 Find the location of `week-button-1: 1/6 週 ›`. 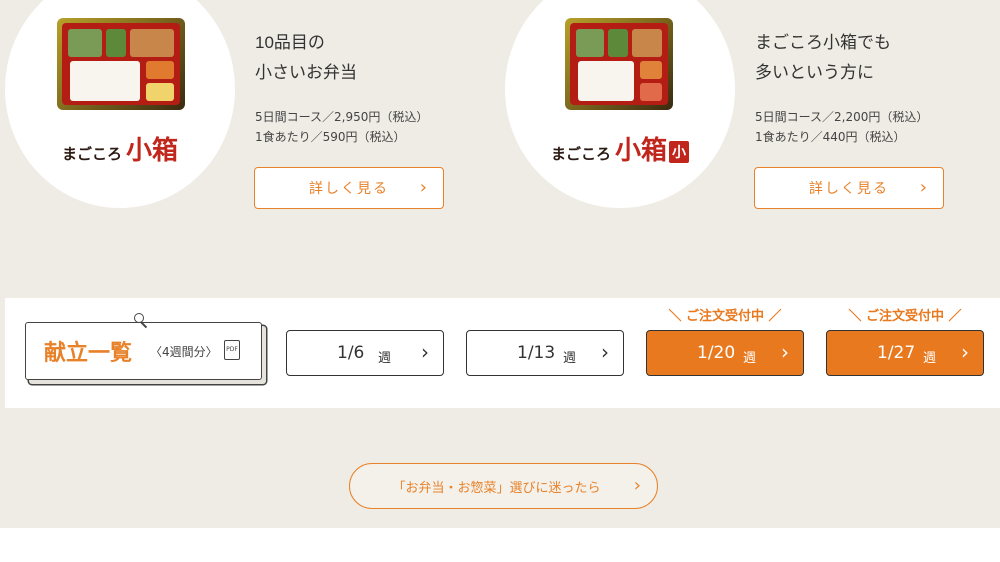

week-button-1: 1/6 週 › is located at coordinates (365, 353).